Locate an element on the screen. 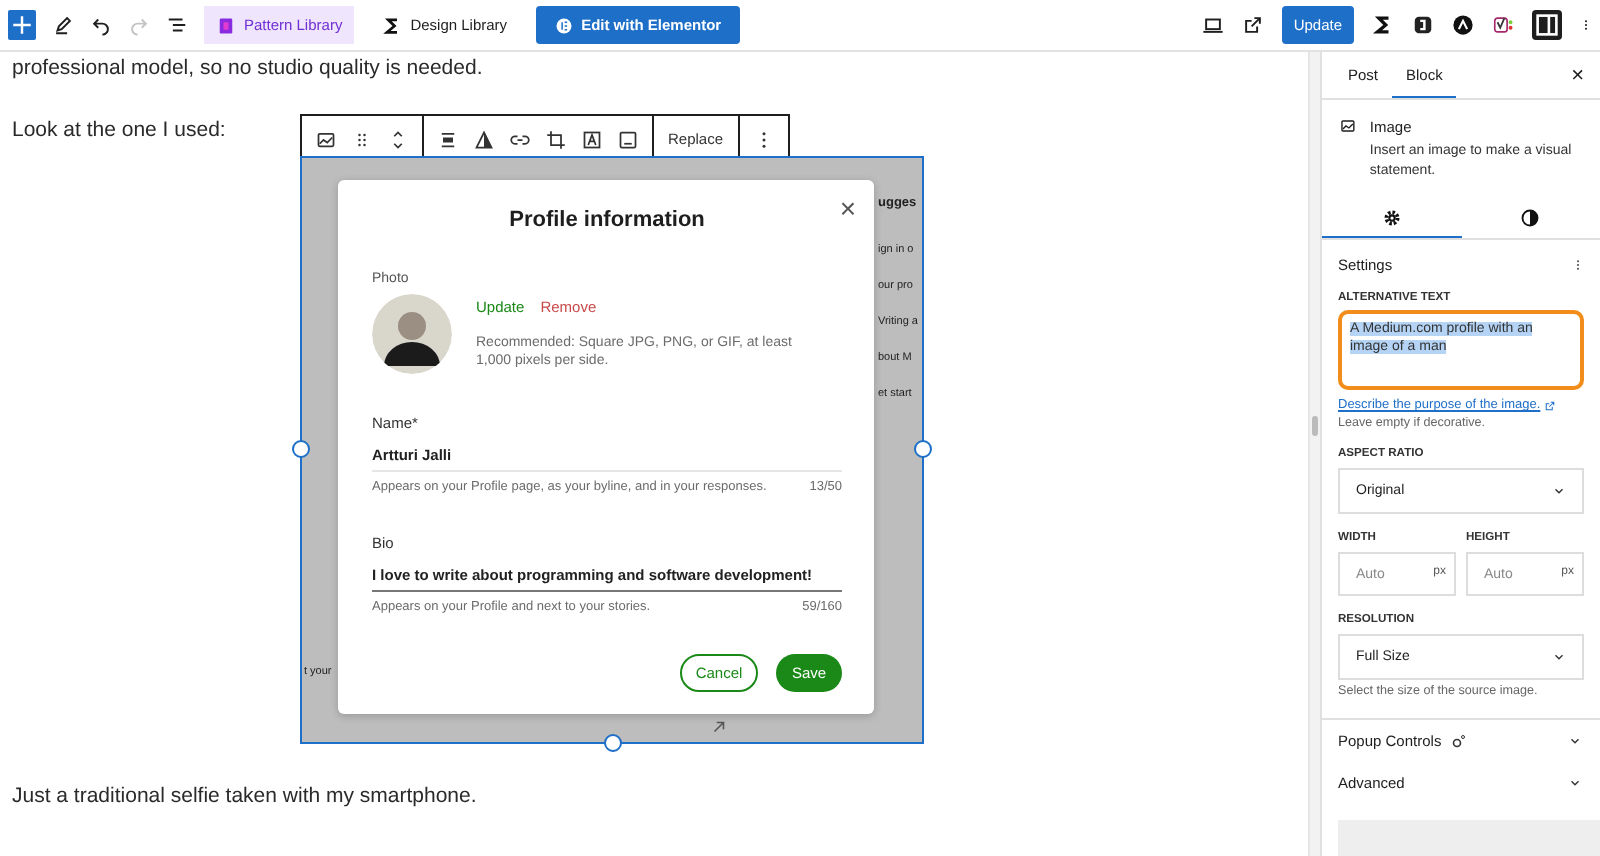 The height and width of the screenshot is (856, 1600). pencil-icon is located at coordinates (63, 25).